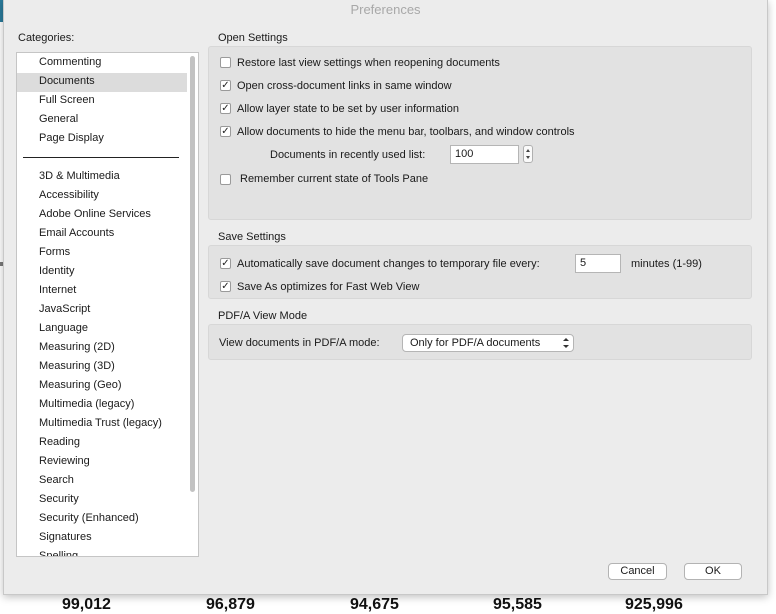 The image size is (776, 614). What do you see at coordinates (528, 154) in the screenshot?
I see `recent-list-stepper` at bounding box center [528, 154].